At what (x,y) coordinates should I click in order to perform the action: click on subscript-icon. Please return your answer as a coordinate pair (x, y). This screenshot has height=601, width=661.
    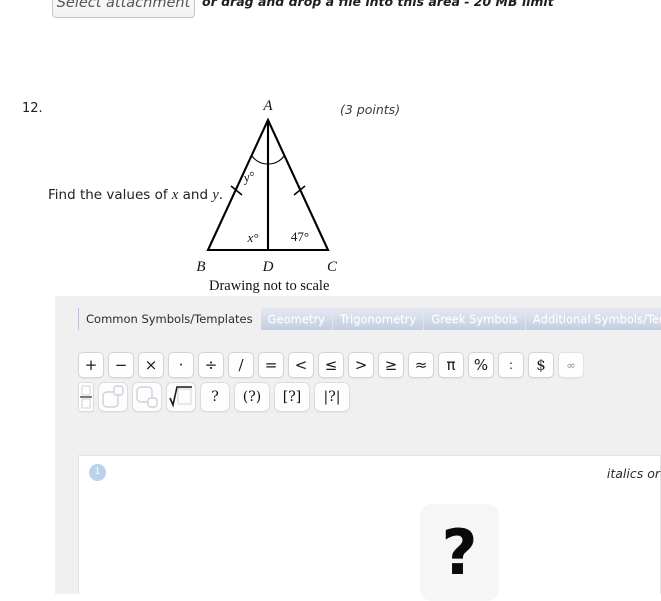
    Looking at the image, I should click on (147, 397).